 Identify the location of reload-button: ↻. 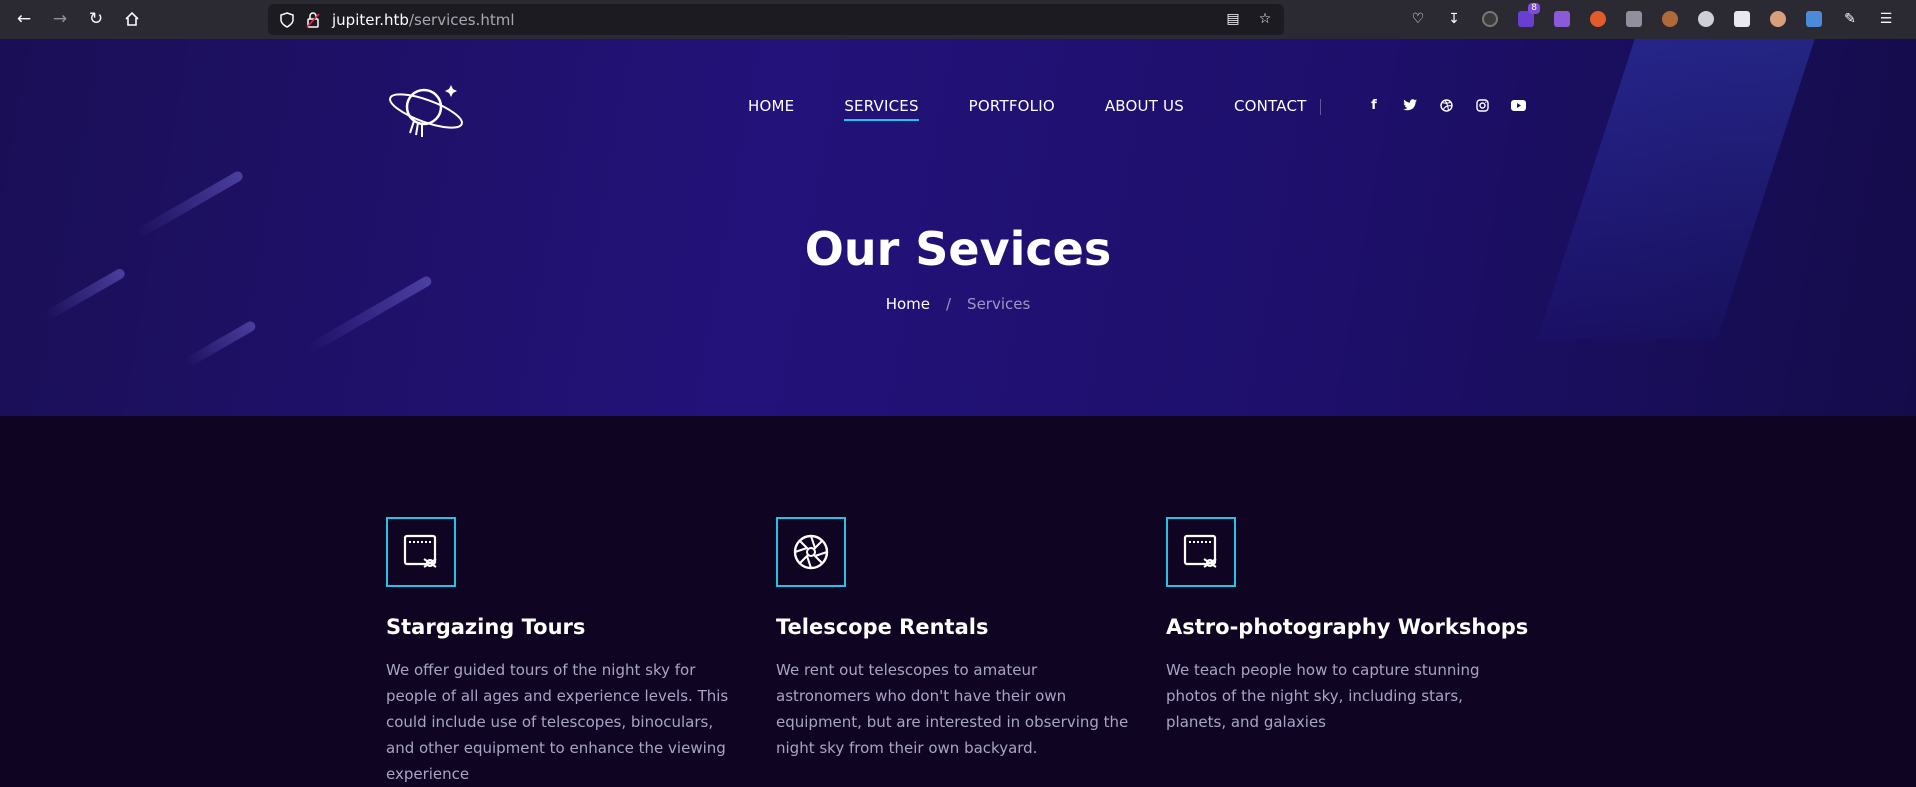
(96, 19).